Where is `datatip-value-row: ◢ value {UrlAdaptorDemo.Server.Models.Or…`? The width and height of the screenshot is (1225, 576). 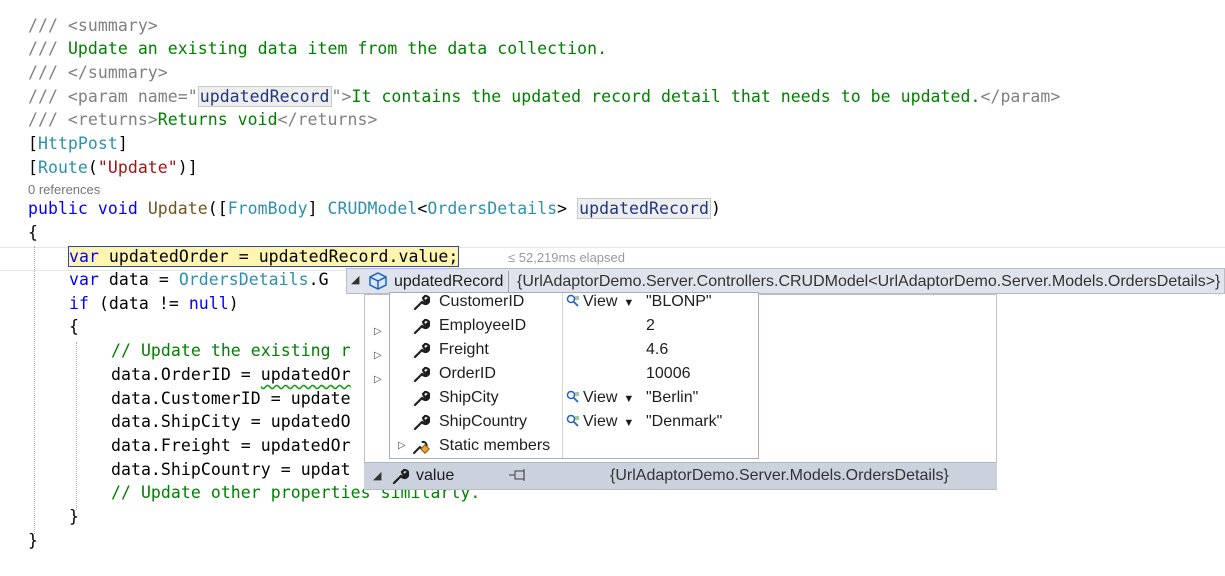
datatip-value-row: ◢ value {UrlAdaptorDemo.Server.Models.Or… is located at coordinates (680, 475).